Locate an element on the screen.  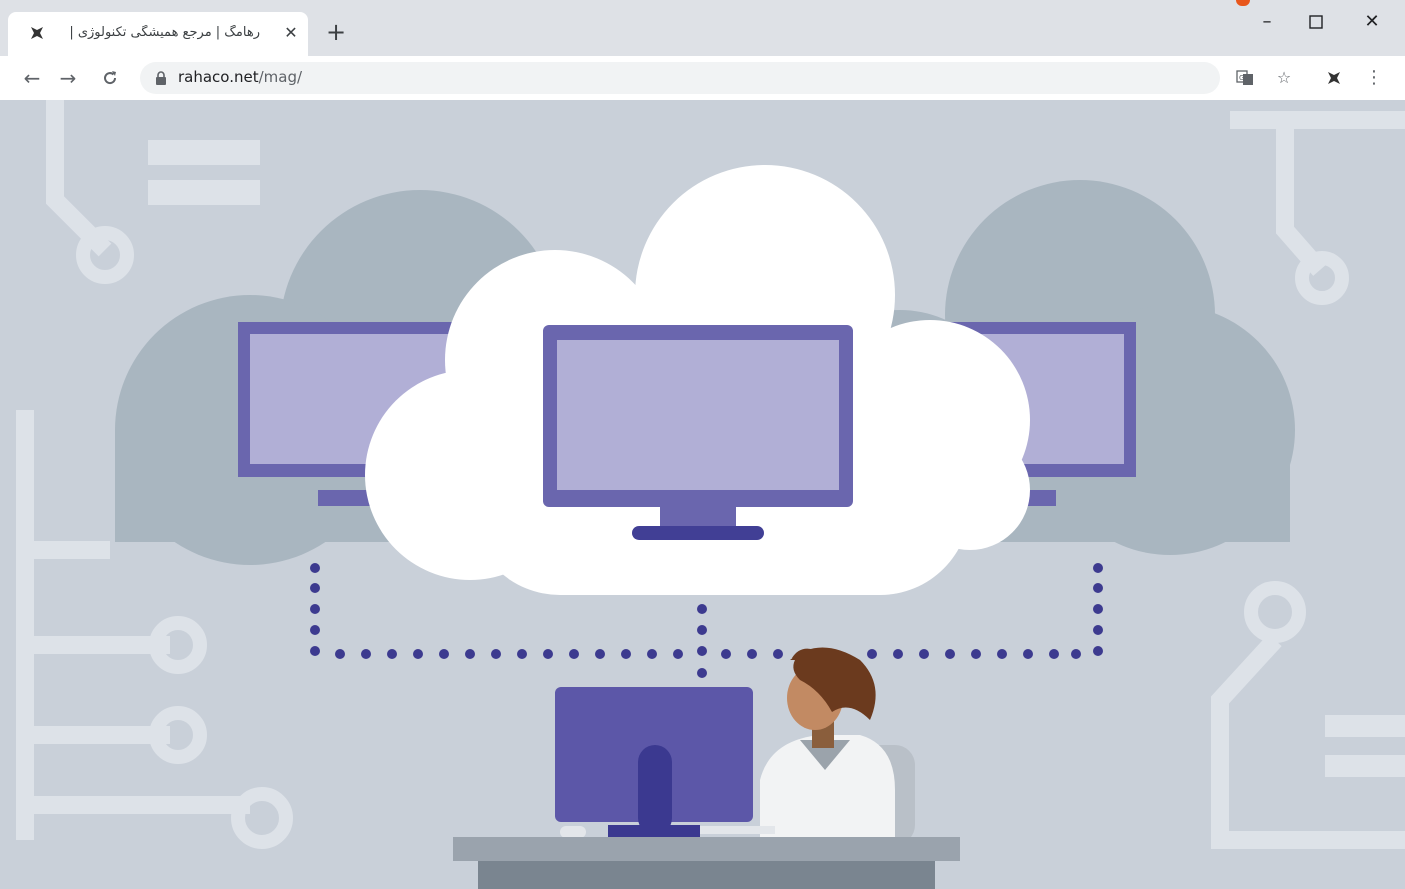
desk is located at coordinates (706, 863).